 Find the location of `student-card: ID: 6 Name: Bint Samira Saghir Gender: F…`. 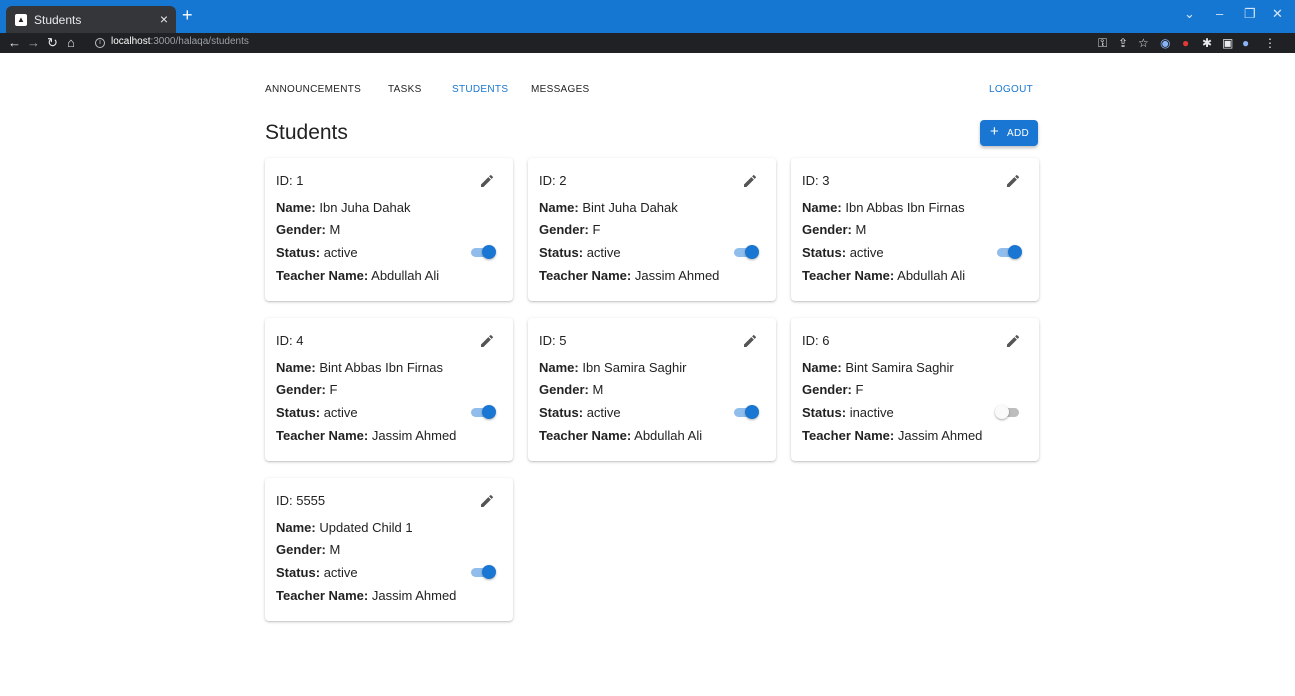

student-card: ID: 6 Name: Bint Samira Saghir Gender: F… is located at coordinates (915, 389).